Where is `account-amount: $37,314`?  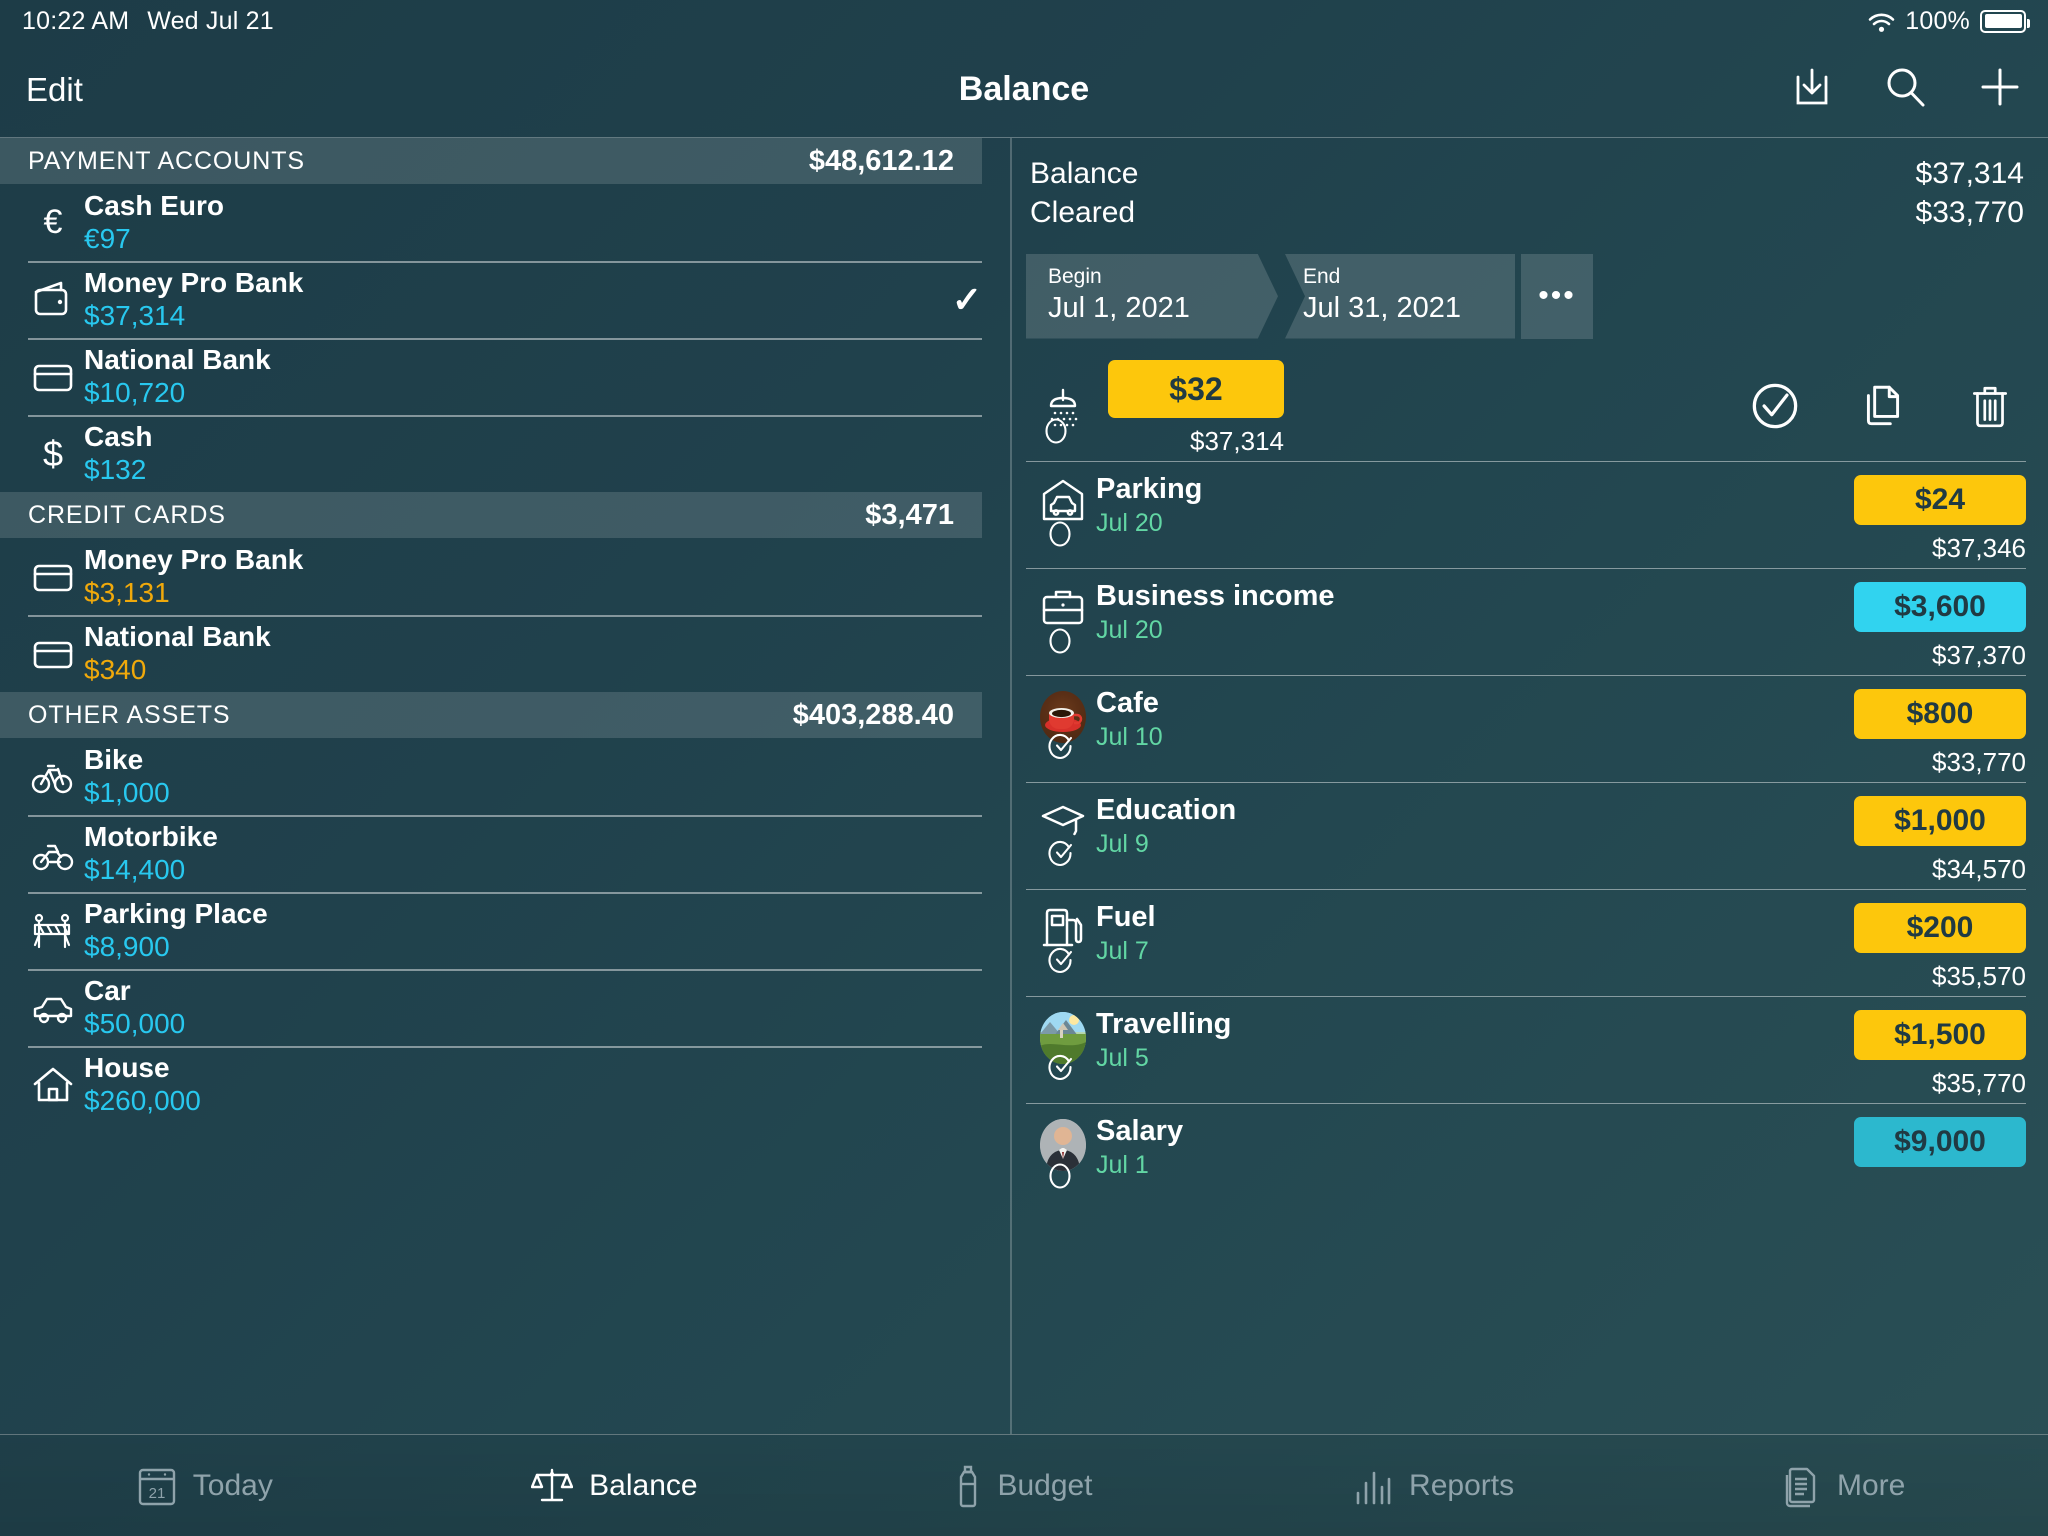 account-amount: $37,314 is located at coordinates (135, 315).